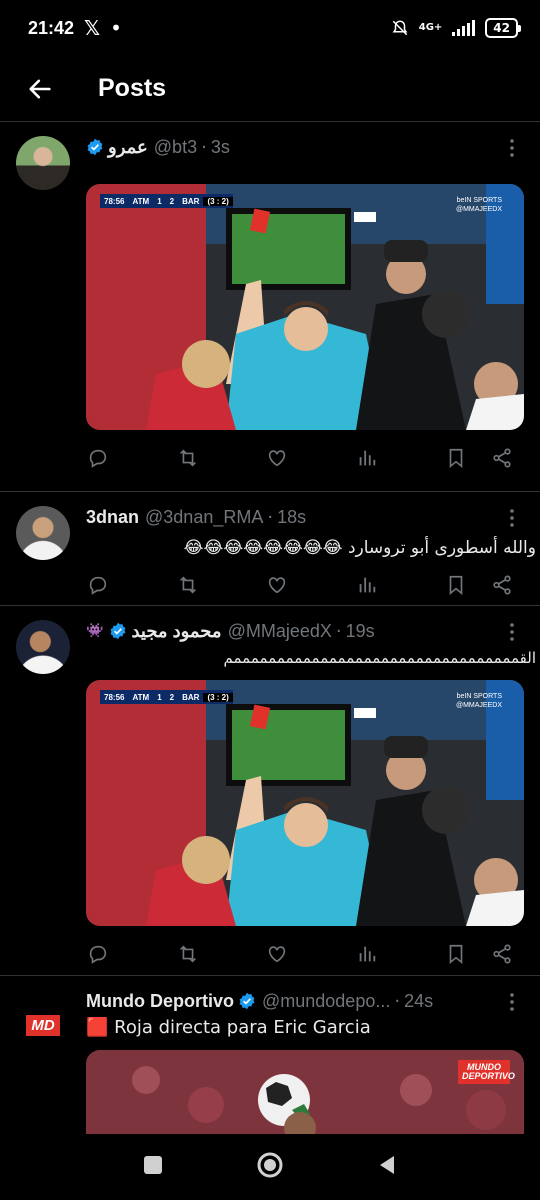  Describe the element at coordinates (176, 631) in the screenshot. I see `author-name: محمود مجيد` at that location.